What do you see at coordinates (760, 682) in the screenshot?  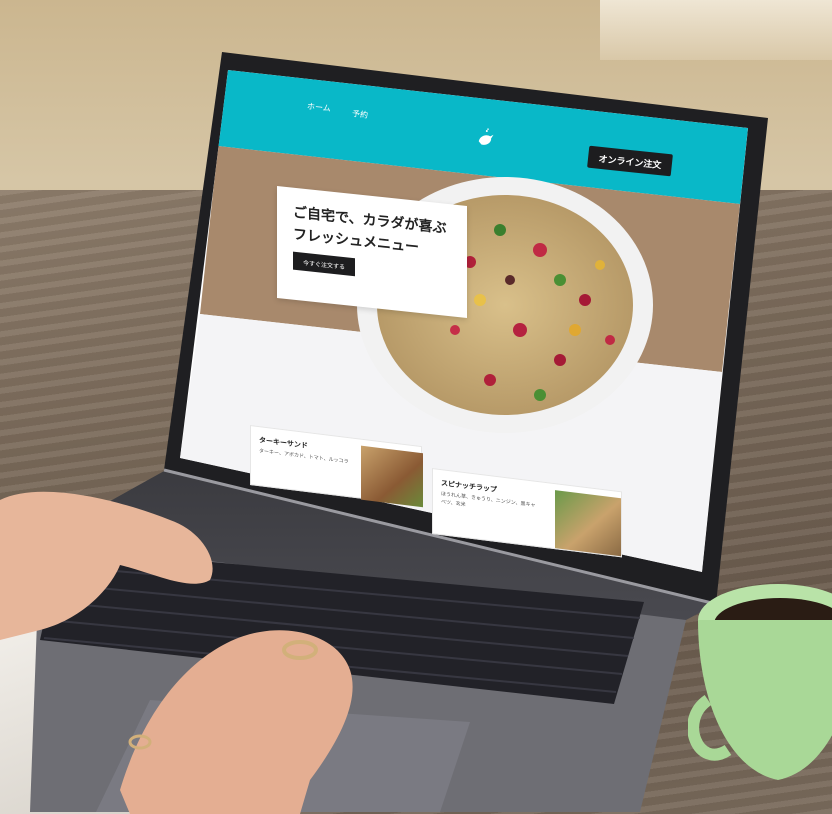 I see `coffee-cup` at bounding box center [760, 682].